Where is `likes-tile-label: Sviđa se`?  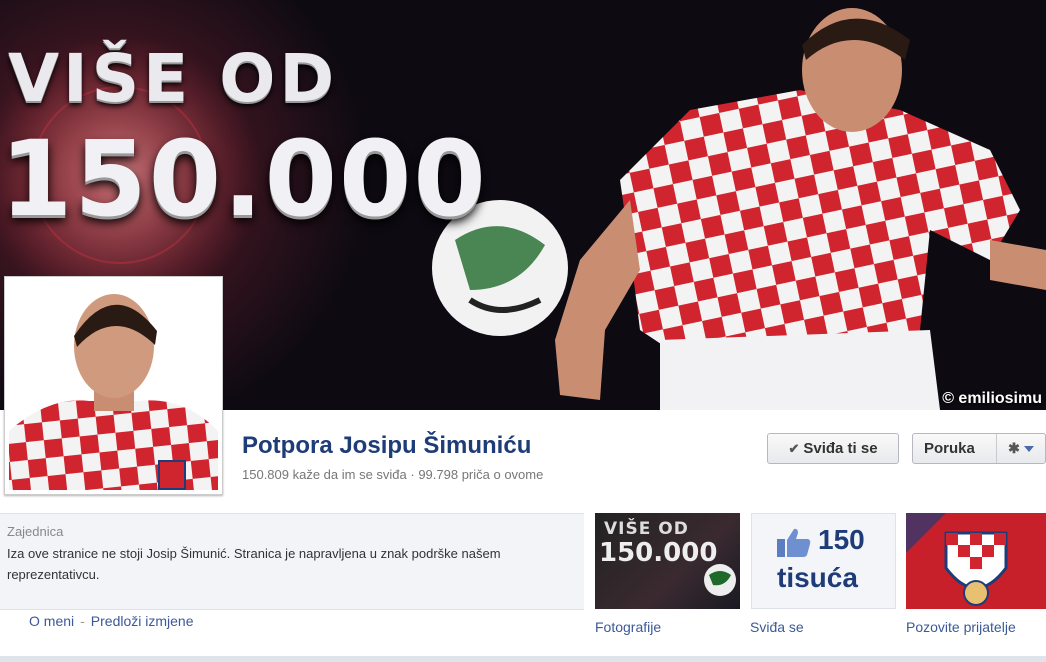
likes-tile-label: Sviđa se is located at coordinates (777, 627).